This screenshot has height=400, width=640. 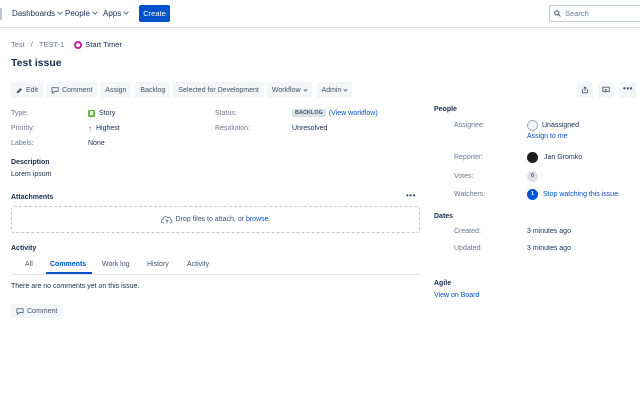 What do you see at coordinates (549, 248) in the screenshot?
I see `updated-value: 3 minutes ago` at bounding box center [549, 248].